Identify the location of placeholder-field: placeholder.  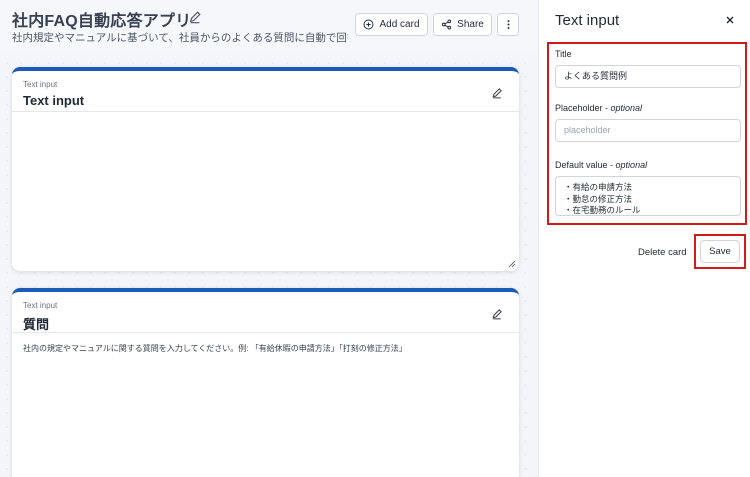
(648, 130).